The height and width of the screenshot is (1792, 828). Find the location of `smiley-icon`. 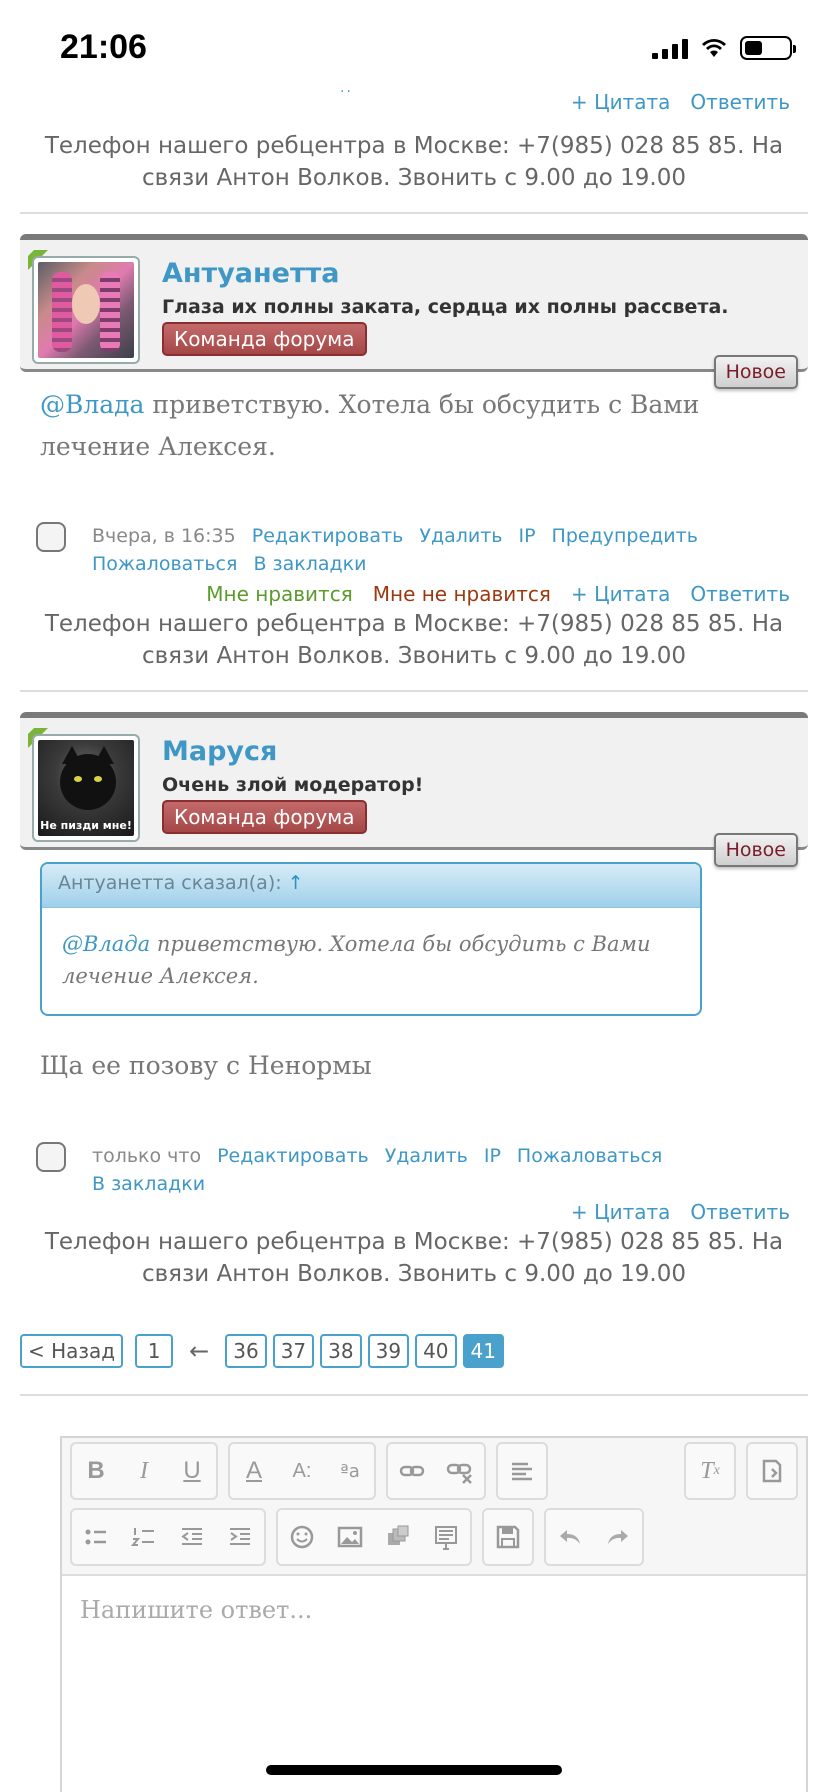

smiley-icon is located at coordinates (302, 1537).